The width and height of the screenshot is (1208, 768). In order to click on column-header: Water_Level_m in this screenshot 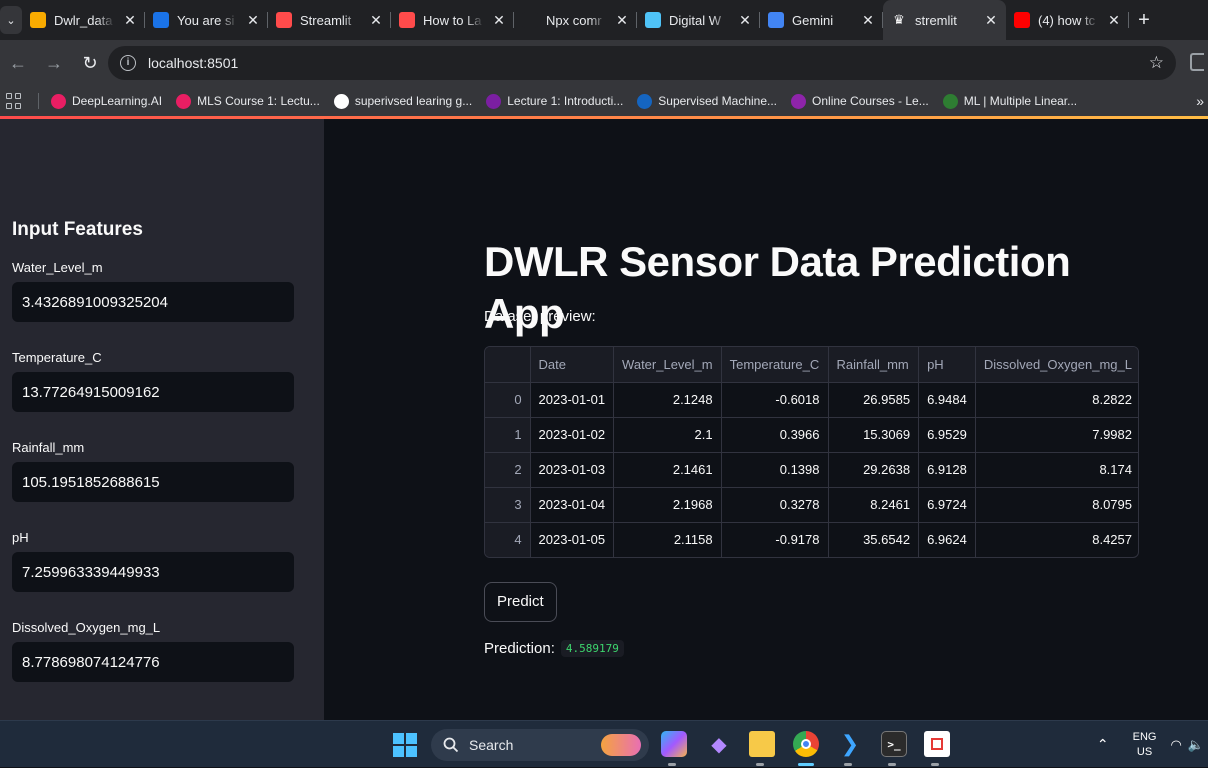, I will do `click(667, 365)`.